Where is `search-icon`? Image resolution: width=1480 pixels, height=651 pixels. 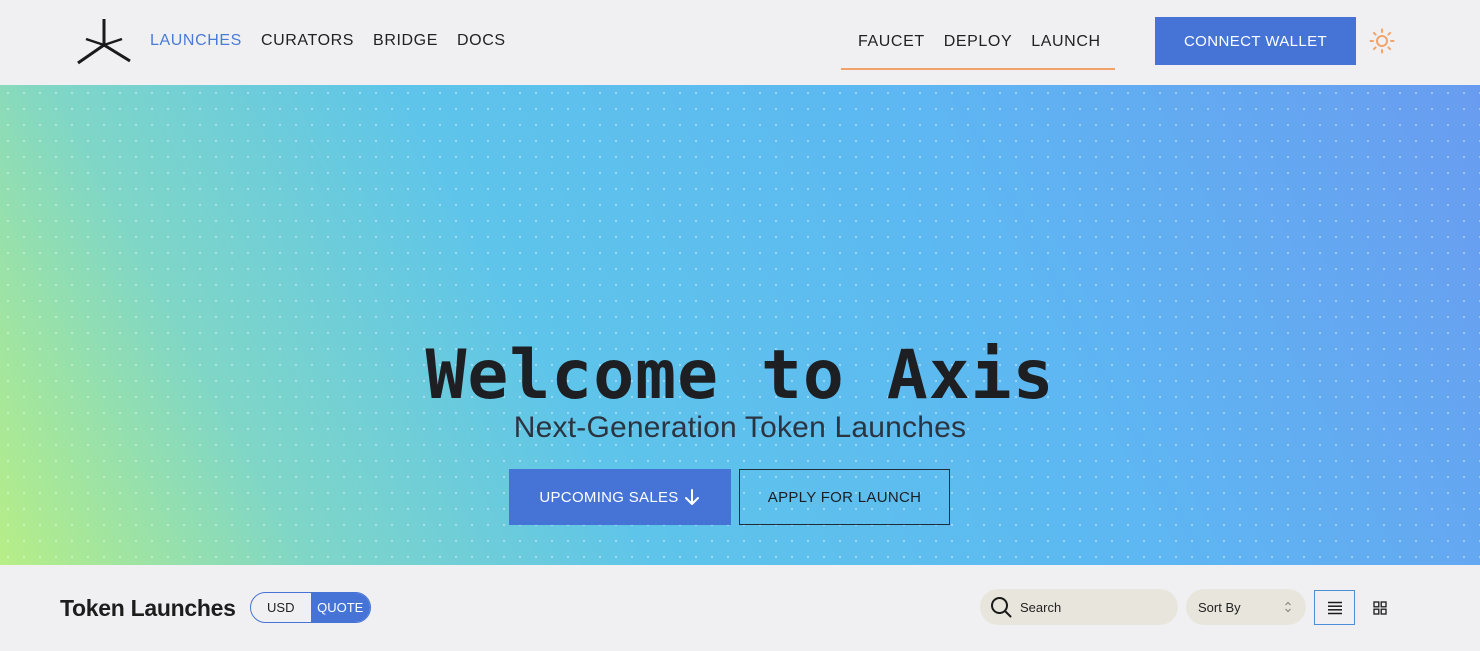 search-icon is located at coordinates (1001, 607).